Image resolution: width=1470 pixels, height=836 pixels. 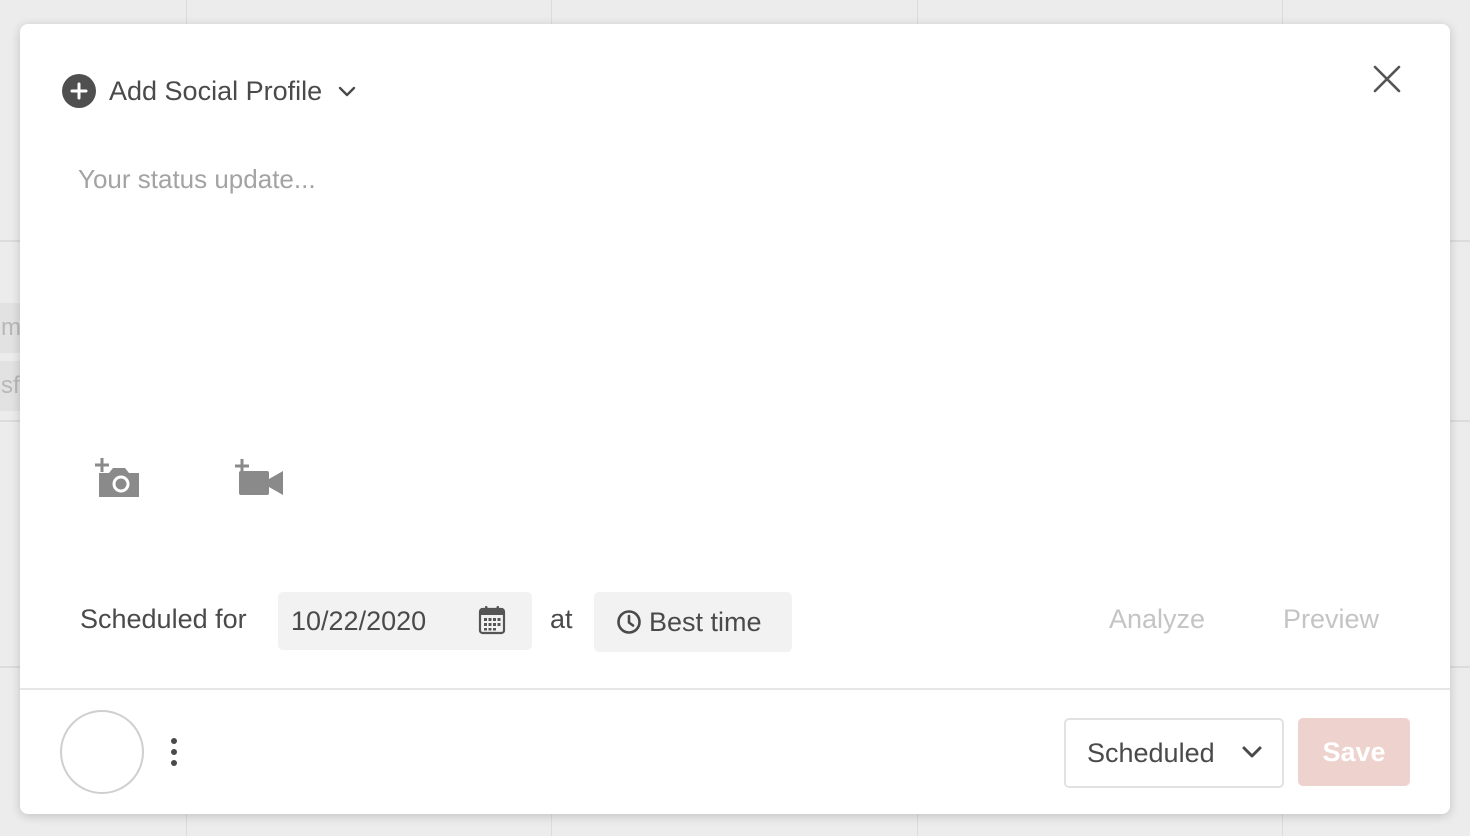 I want to click on save-button: Save, so click(x=1354, y=752).